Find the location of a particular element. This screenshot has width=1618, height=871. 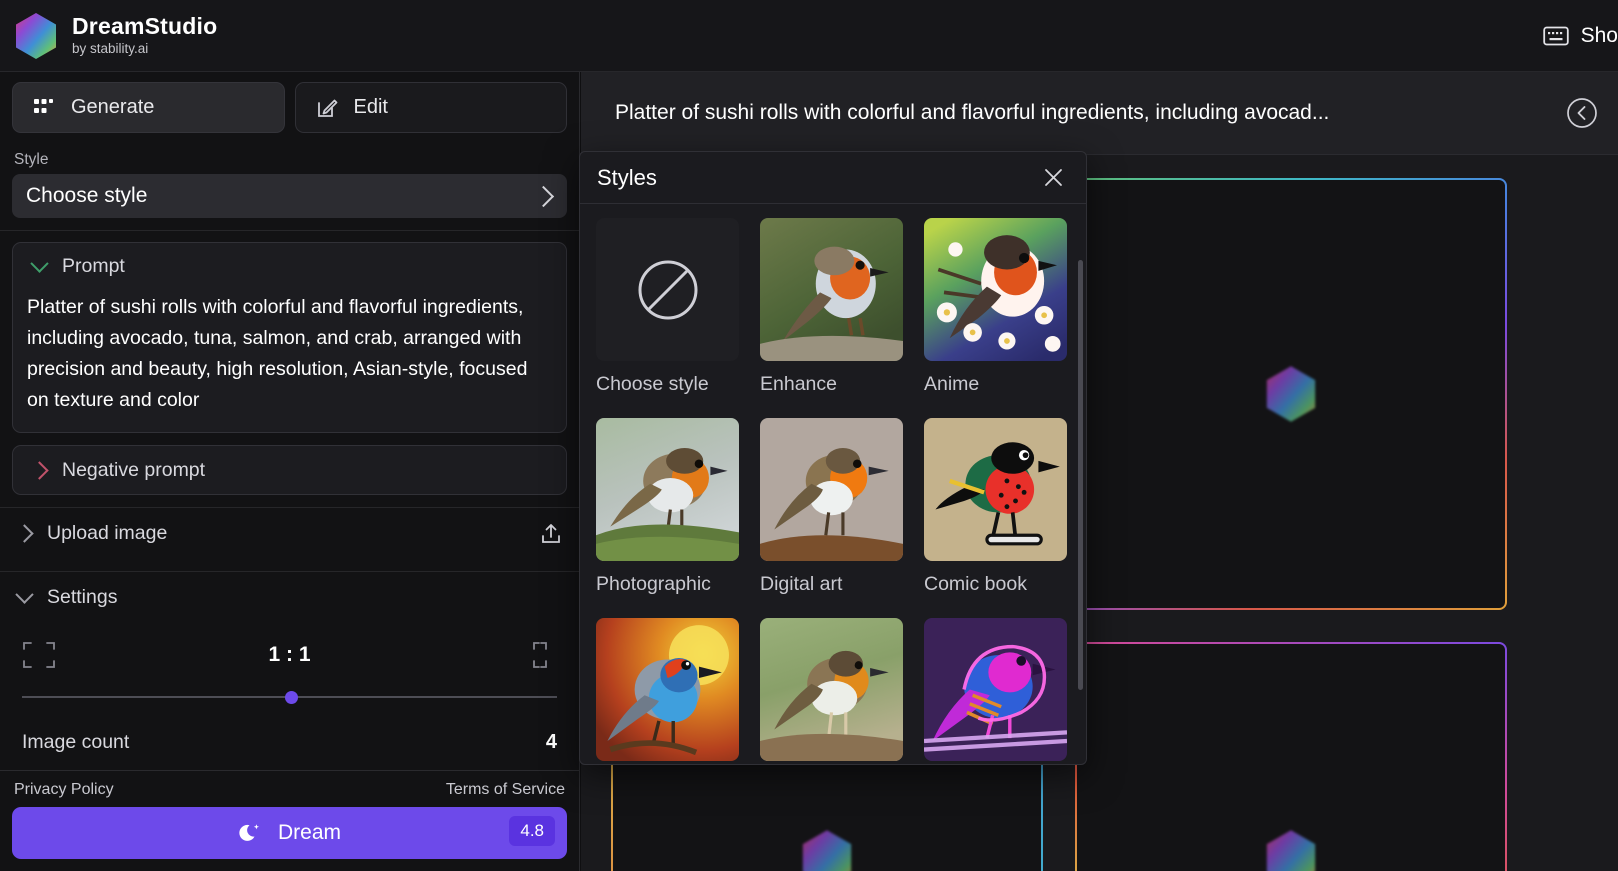

tab-generate-label: Generate is located at coordinates (113, 107).